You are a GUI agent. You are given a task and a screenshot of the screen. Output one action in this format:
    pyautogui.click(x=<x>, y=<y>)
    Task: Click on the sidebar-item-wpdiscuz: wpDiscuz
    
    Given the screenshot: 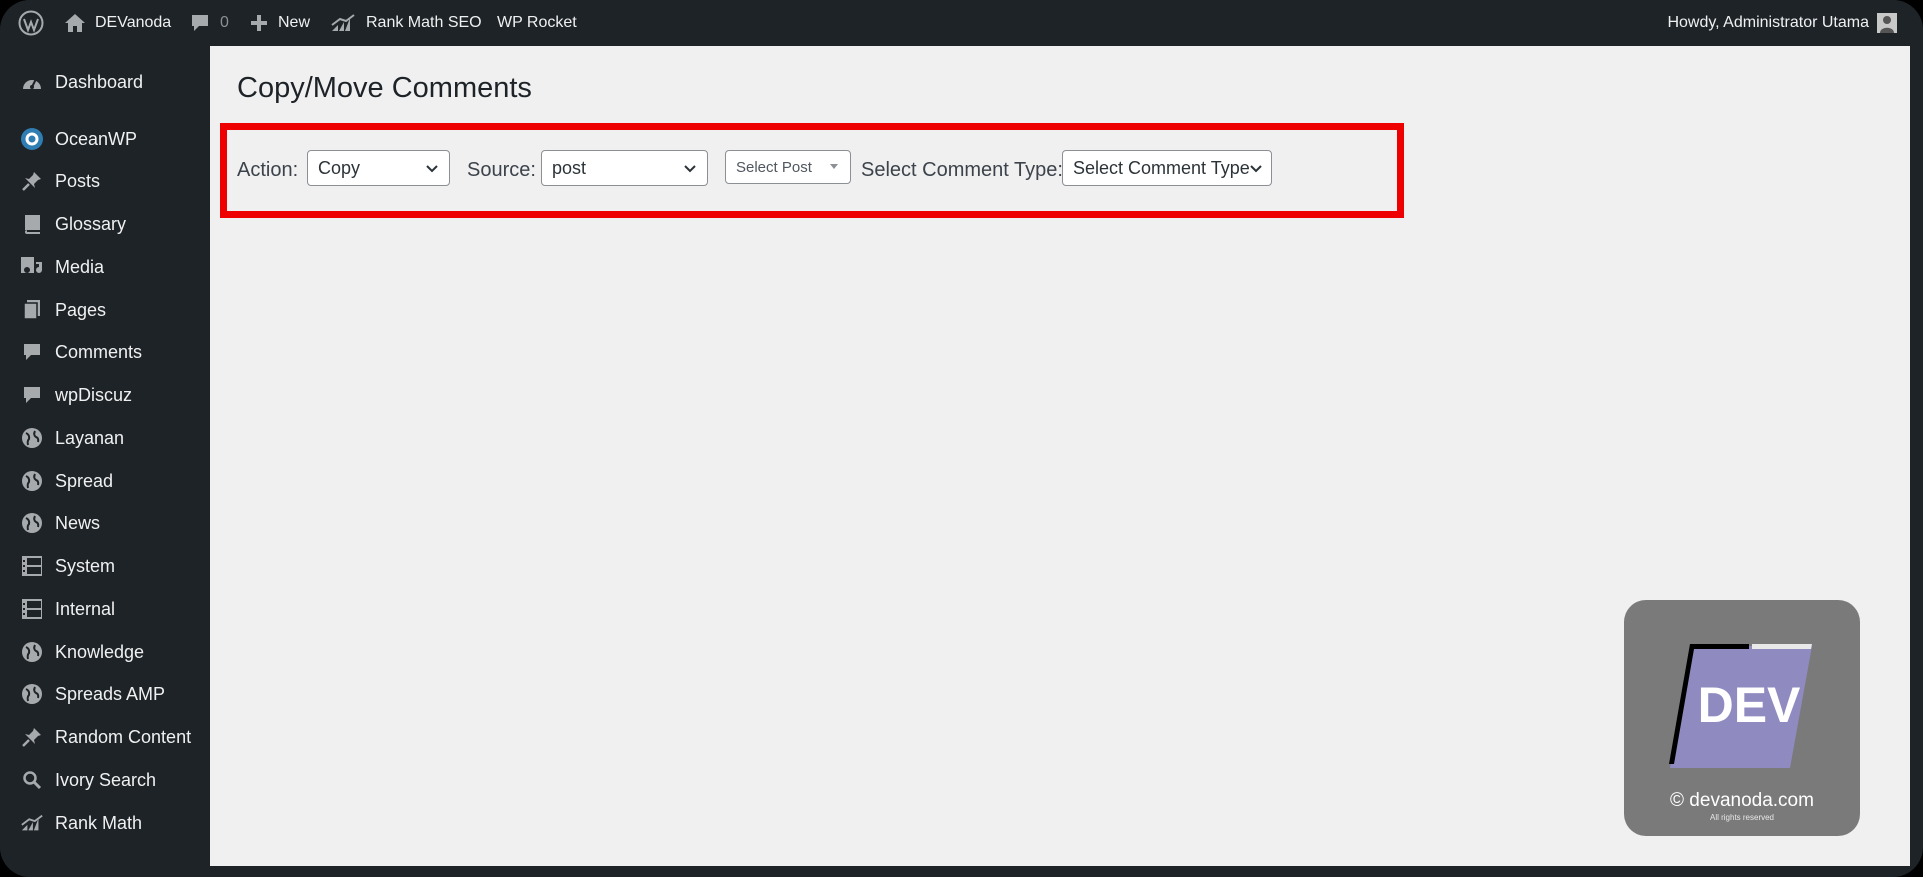 What is the action you would take?
    pyautogui.click(x=105, y=395)
    